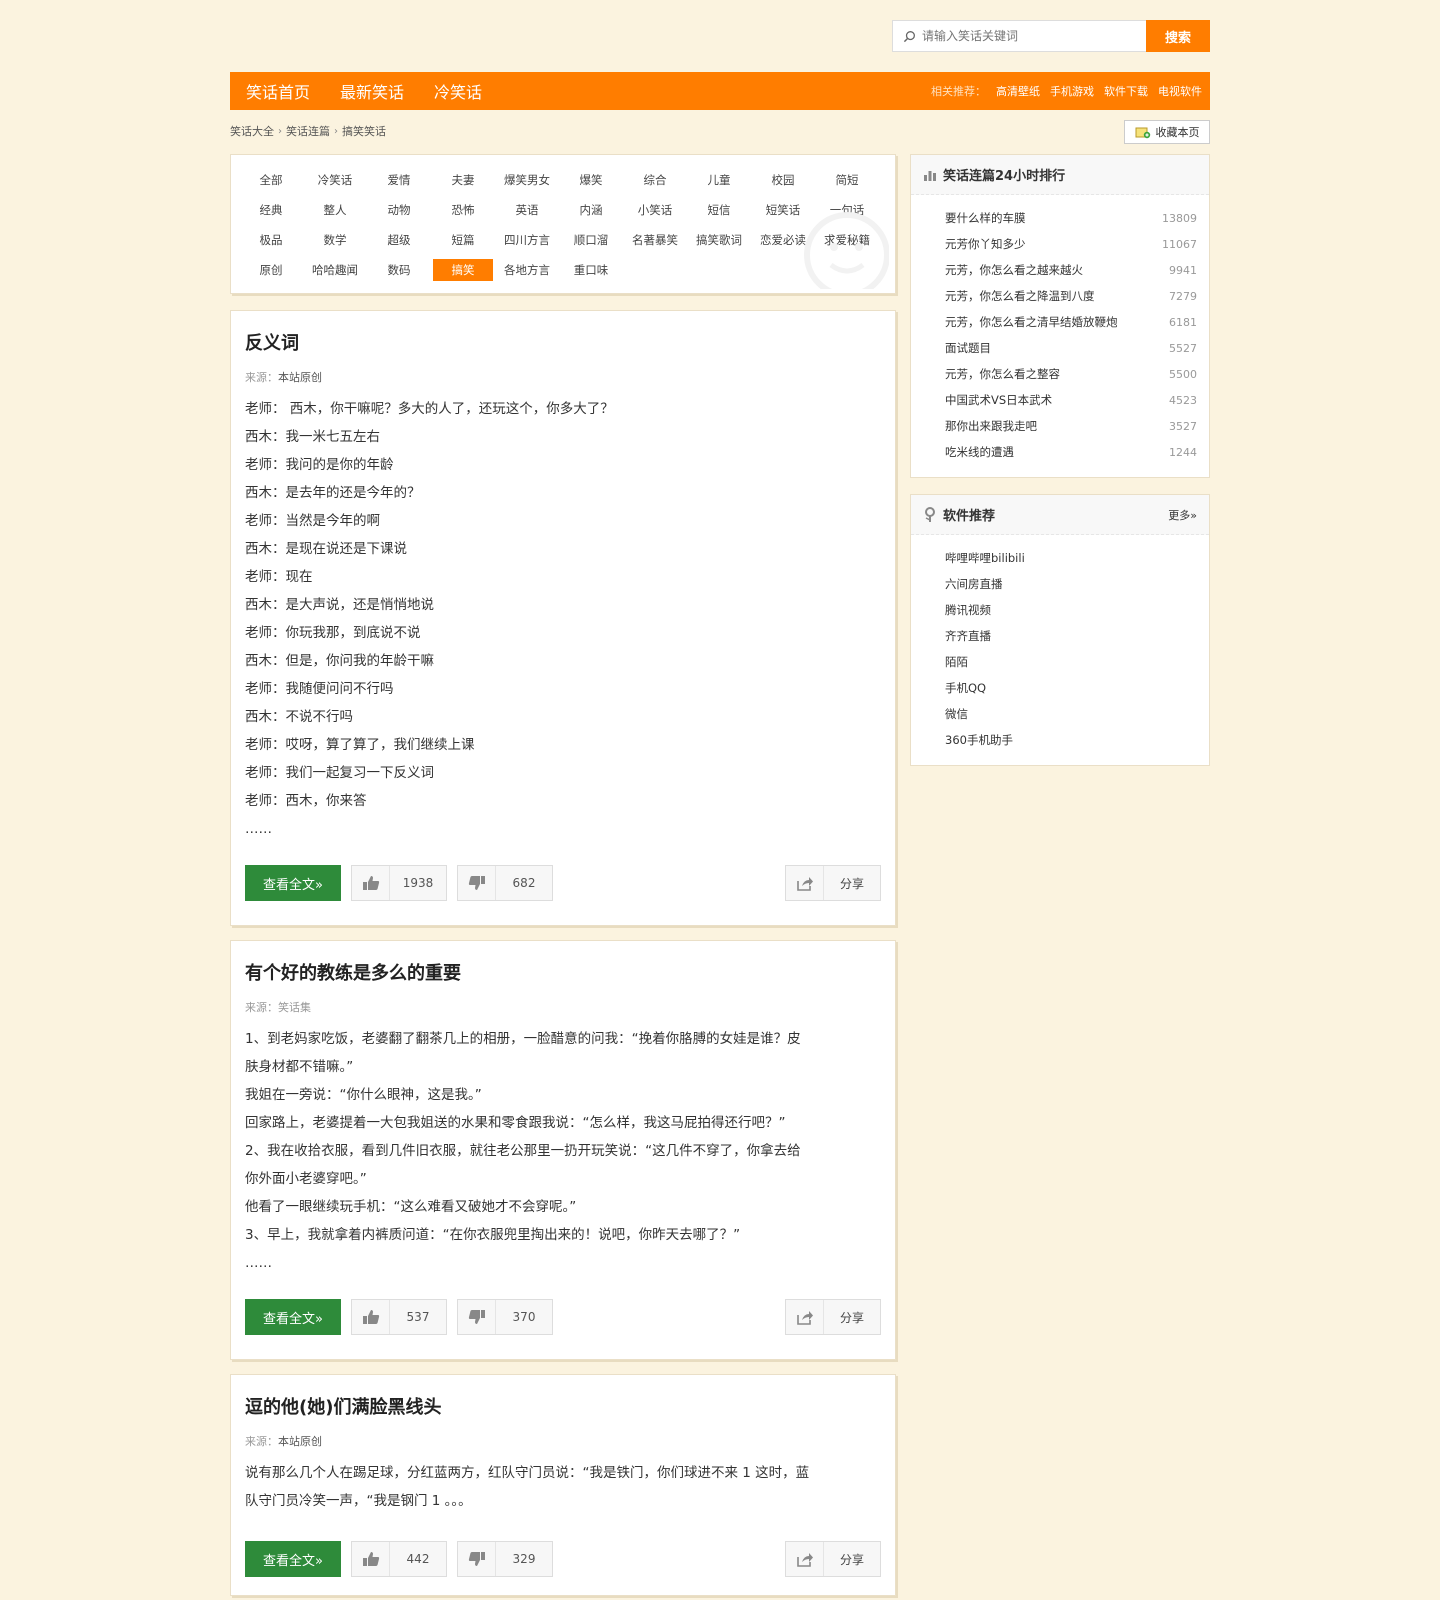 The image size is (1440, 1600). What do you see at coordinates (655, 240) in the screenshot?
I see `category-item: 名著暴笑` at bounding box center [655, 240].